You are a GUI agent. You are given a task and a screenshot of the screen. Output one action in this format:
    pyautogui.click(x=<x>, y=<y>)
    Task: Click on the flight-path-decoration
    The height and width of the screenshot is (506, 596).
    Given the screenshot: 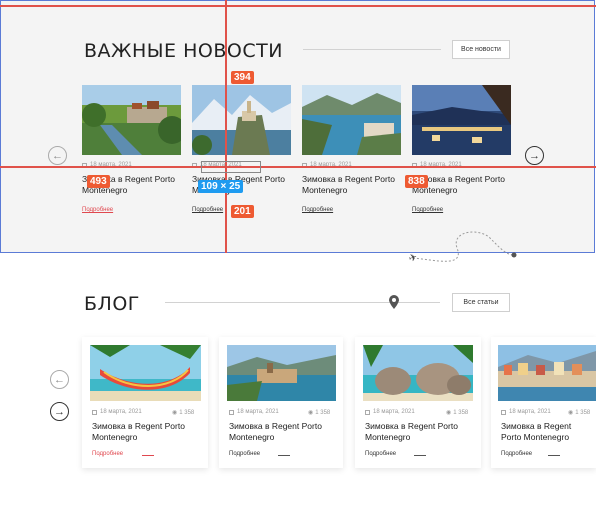 What is the action you would take?
    pyautogui.click(x=464, y=246)
    